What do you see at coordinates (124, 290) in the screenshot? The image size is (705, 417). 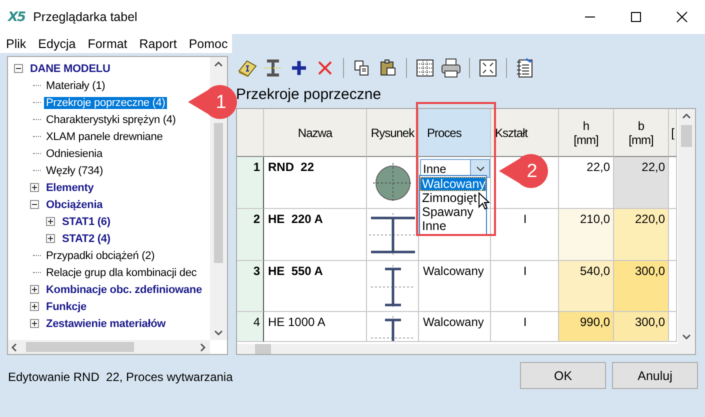 I see `tree-item: Kombinacje obc. zdefiniowane` at bounding box center [124, 290].